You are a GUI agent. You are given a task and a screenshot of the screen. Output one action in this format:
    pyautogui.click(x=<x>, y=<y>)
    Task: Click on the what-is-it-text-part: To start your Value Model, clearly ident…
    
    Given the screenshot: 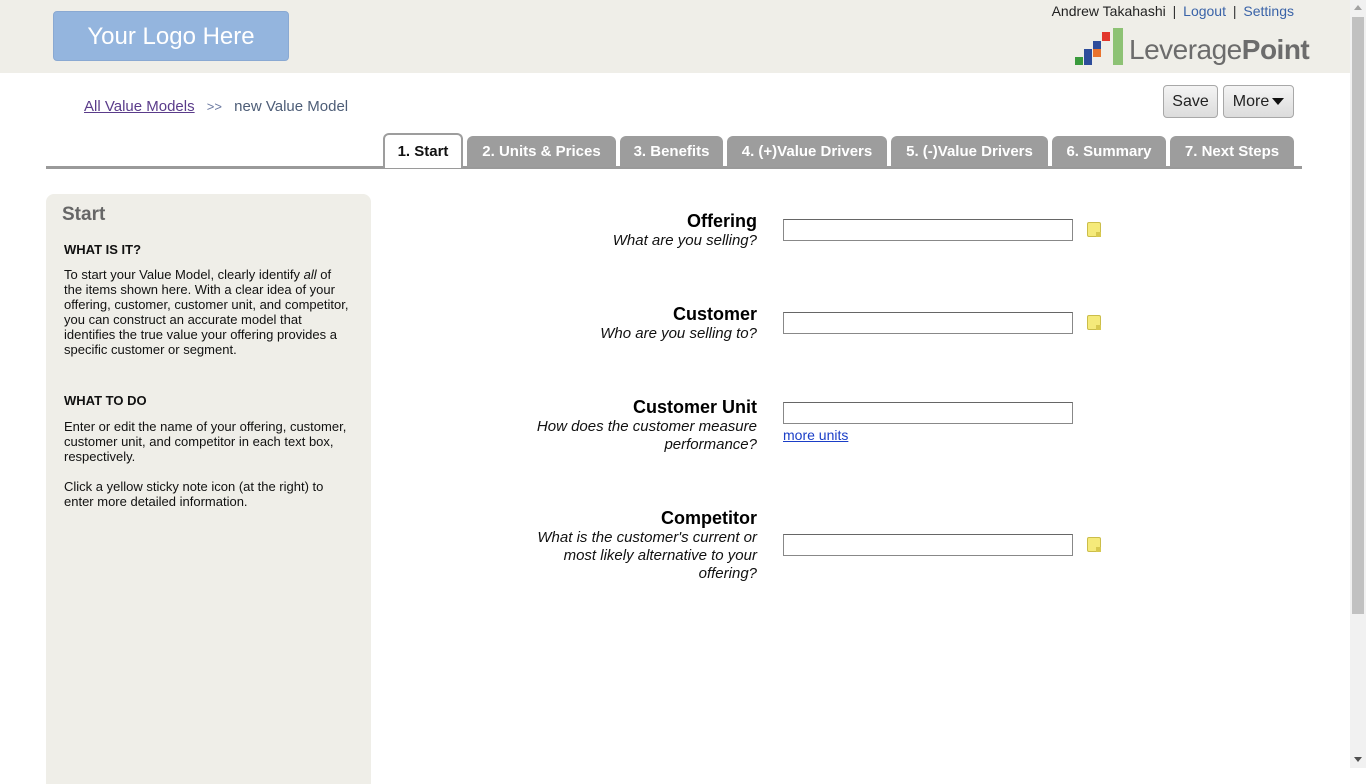 What is the action you would take?
    pyautogui.click(x=184, y=274)
    